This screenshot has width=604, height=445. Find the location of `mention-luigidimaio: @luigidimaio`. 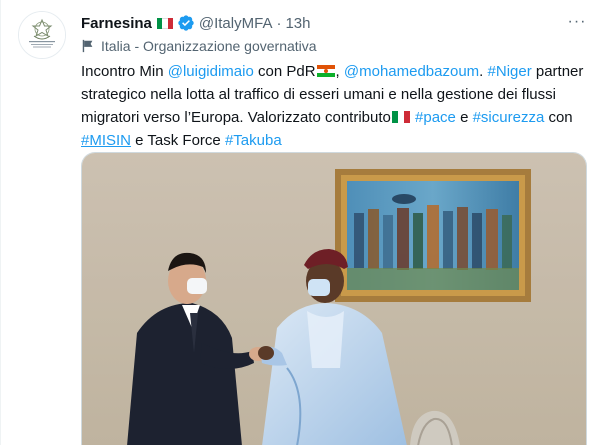

mention-luigidimaio: @luigidimaio is located at coordinates (211, 71).